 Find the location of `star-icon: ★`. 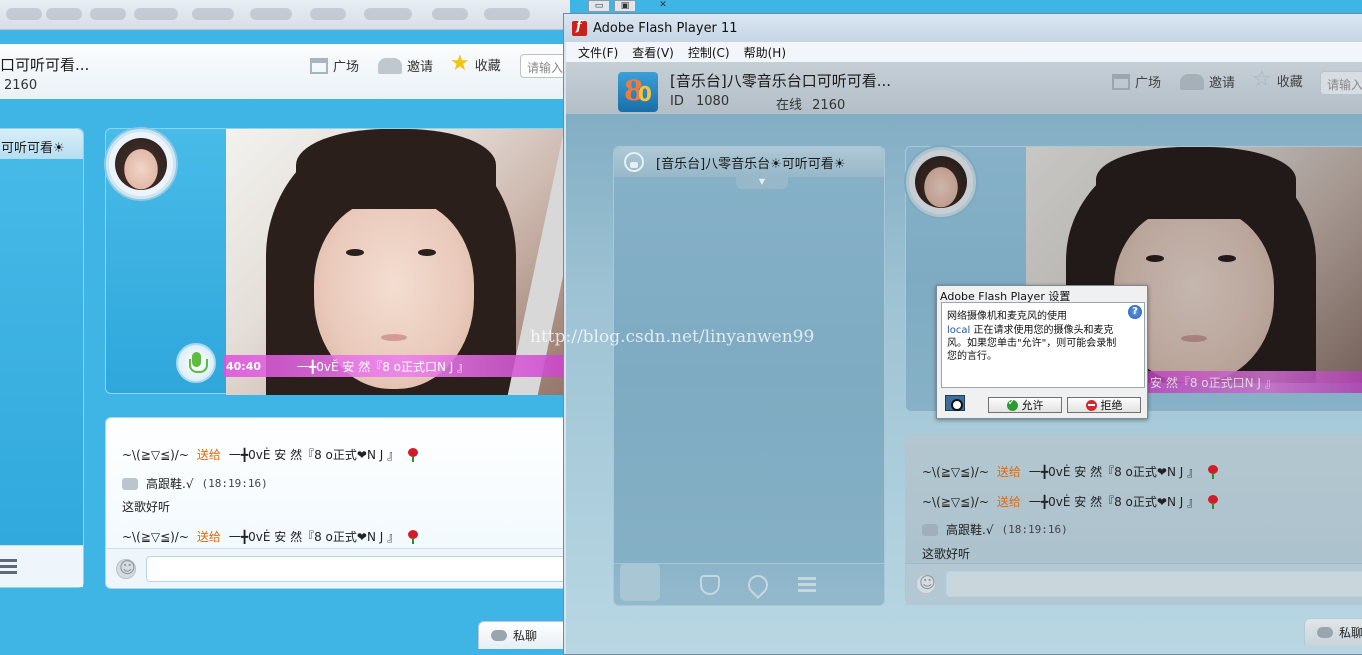

star-icon: ★ is located at coordinates (460, 63).